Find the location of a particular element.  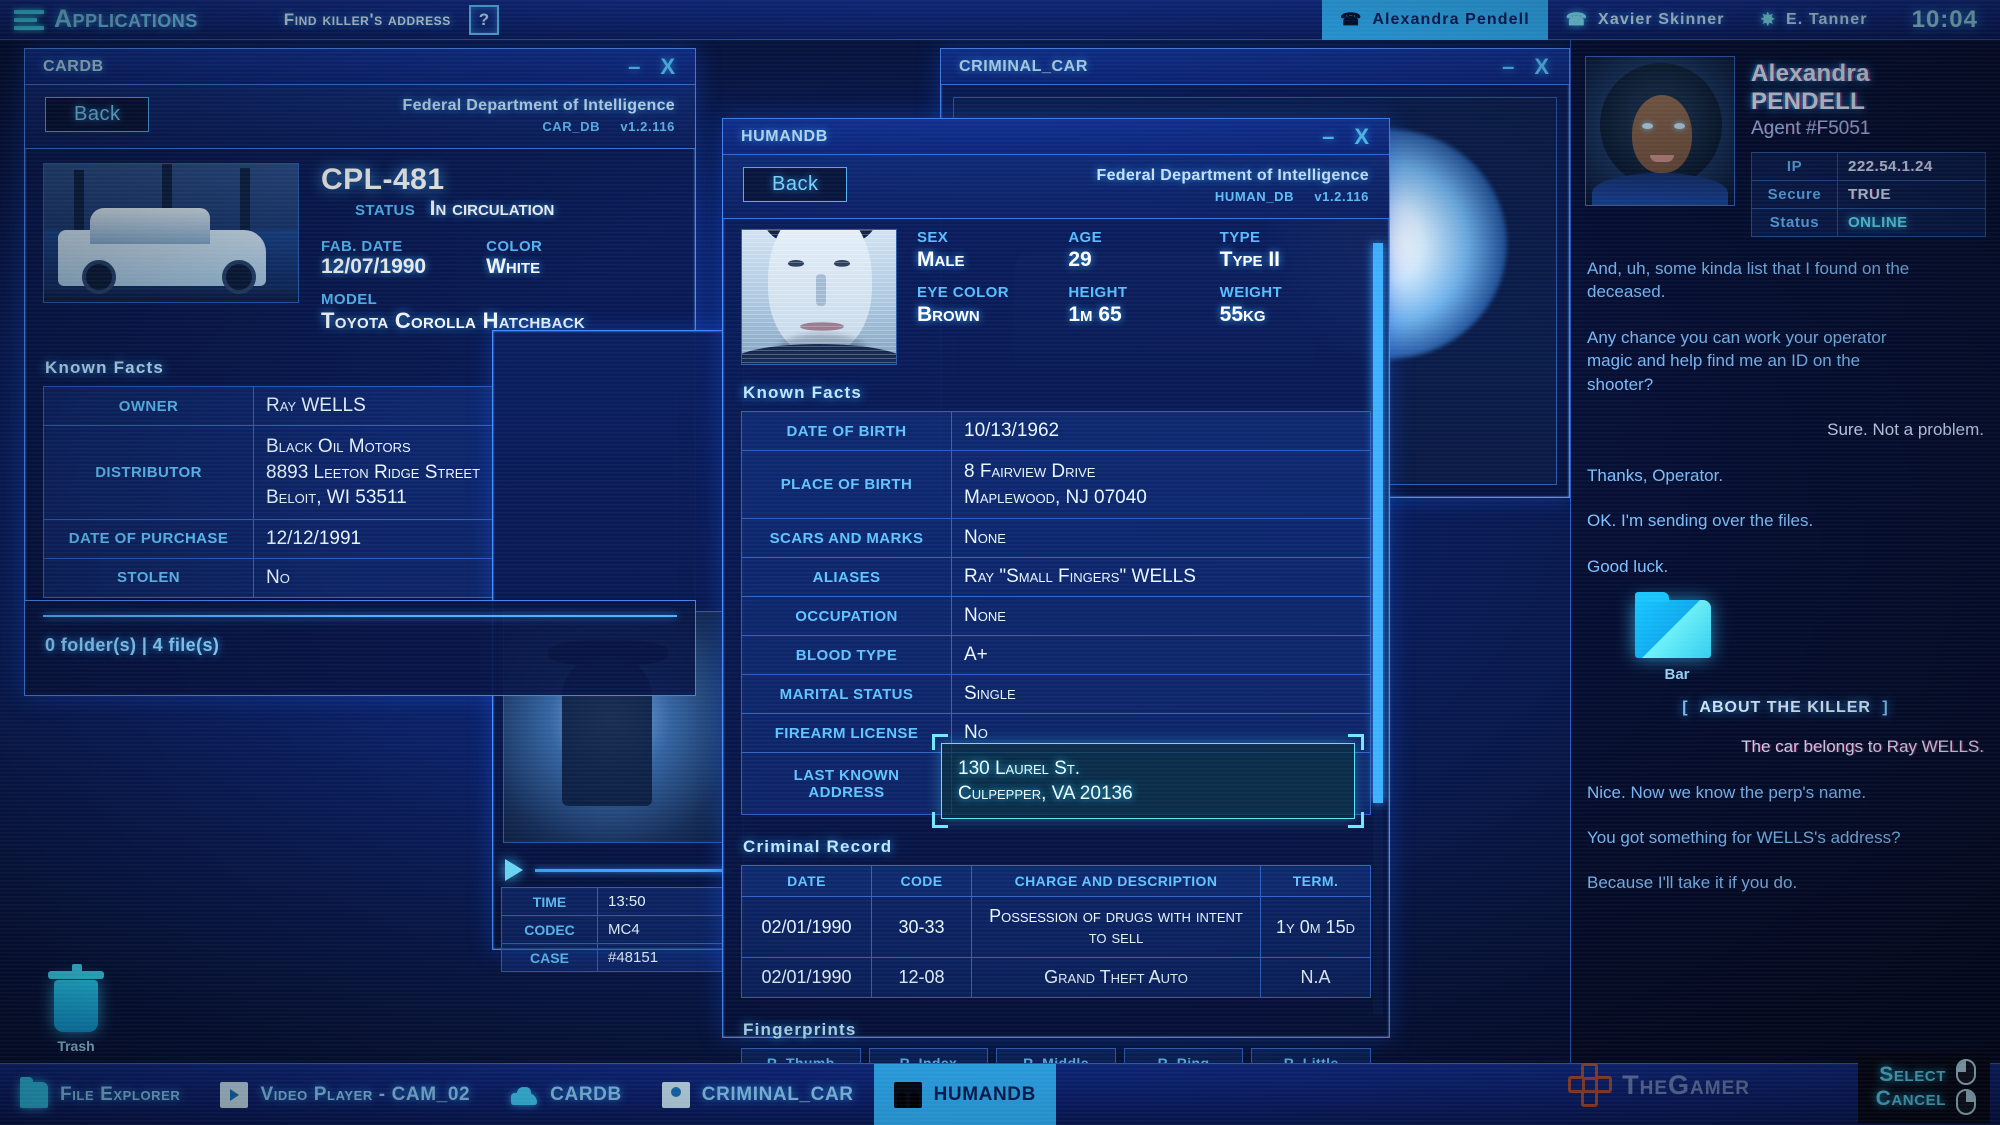

fact-key: Aliases is located at coordinates (846, 577).